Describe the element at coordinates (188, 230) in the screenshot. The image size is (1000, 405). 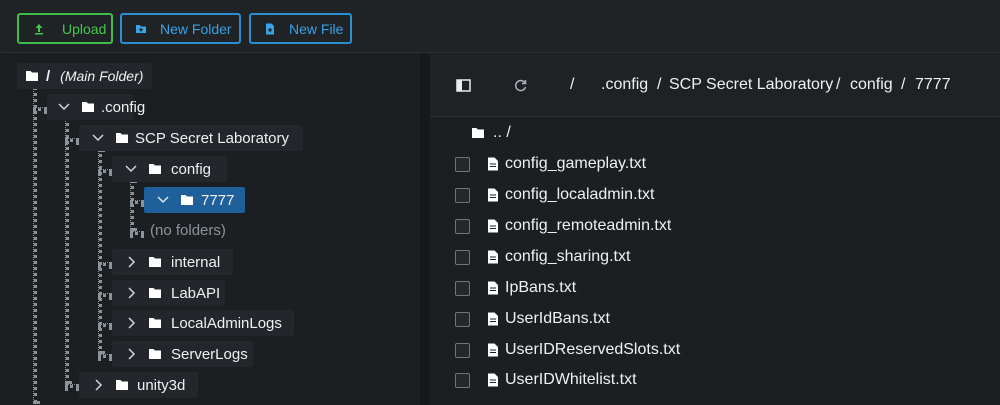
I see `no-folders-text: (no folders)` at that location.